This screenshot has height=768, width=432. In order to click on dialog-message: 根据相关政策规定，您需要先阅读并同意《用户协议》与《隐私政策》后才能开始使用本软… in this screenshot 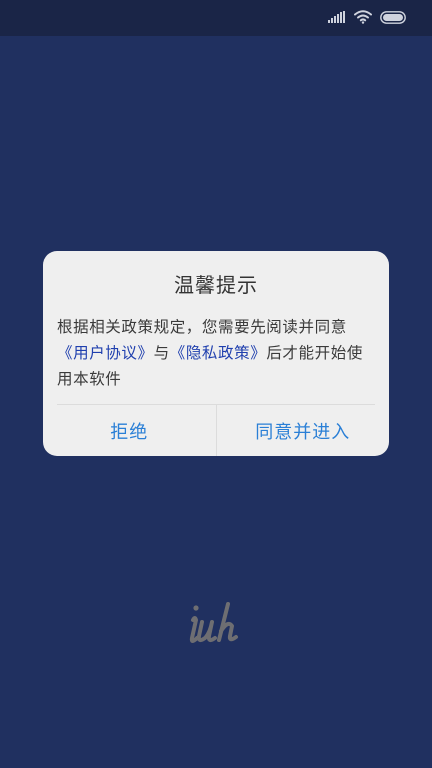, I will do `click(216, 353)`.